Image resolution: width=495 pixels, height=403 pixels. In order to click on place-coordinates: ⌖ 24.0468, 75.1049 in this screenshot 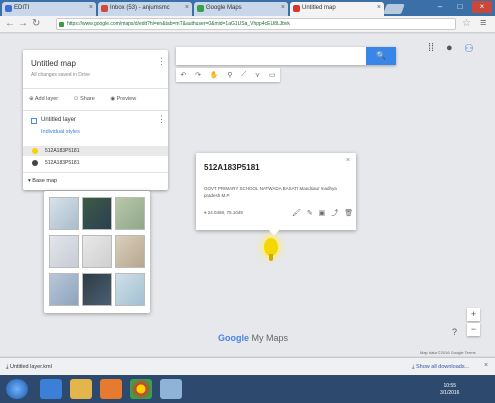, I will do `click(223, 212)`.